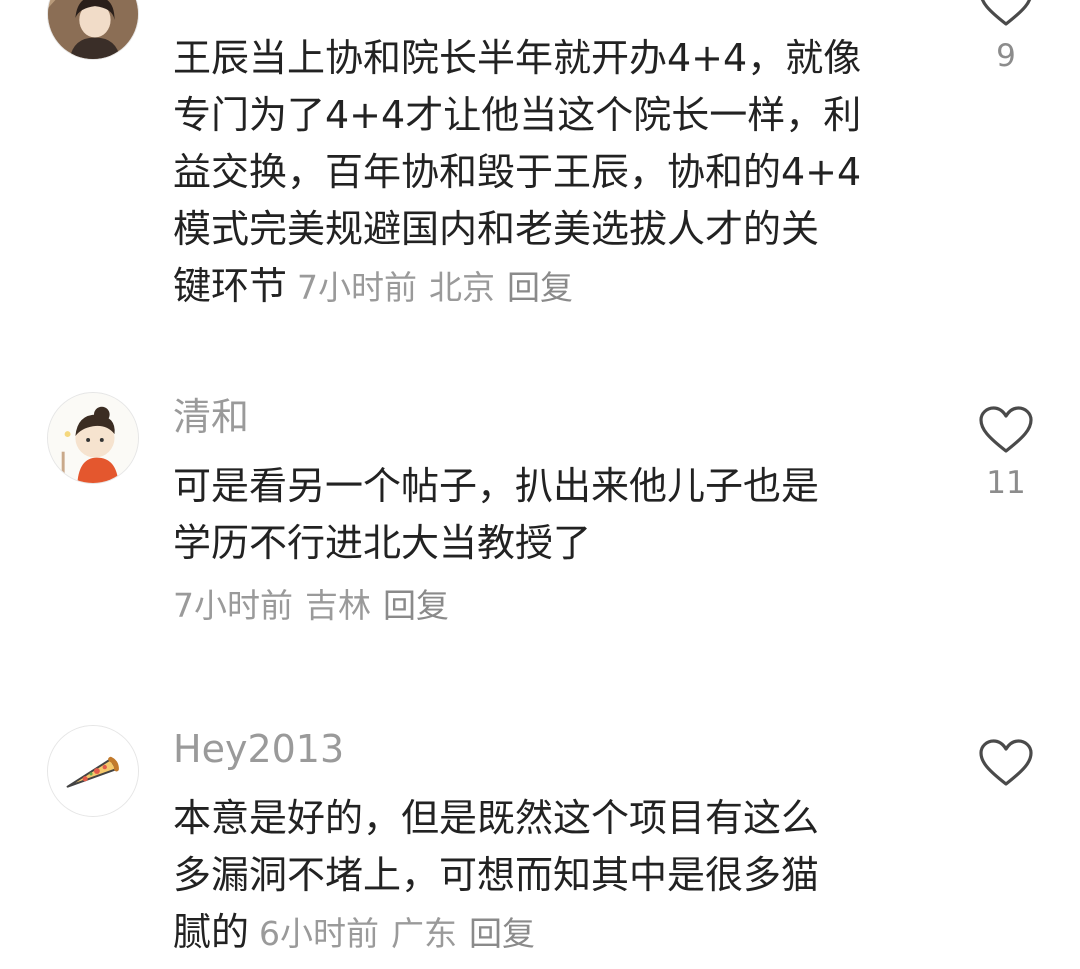 The image size is (1080, 969). What do you see at coordinates (319, 933) in the screenshot?
I see `comment-time: 6小时前` at bounding box center [319, 933].